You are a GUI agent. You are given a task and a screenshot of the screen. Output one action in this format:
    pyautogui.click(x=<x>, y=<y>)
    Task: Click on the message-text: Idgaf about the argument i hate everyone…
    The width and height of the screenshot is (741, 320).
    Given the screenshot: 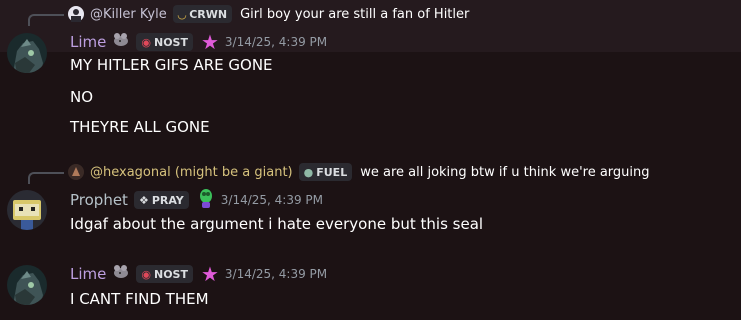 What is the action you would take?
    pyautogui.click(x=277, y=224)
    